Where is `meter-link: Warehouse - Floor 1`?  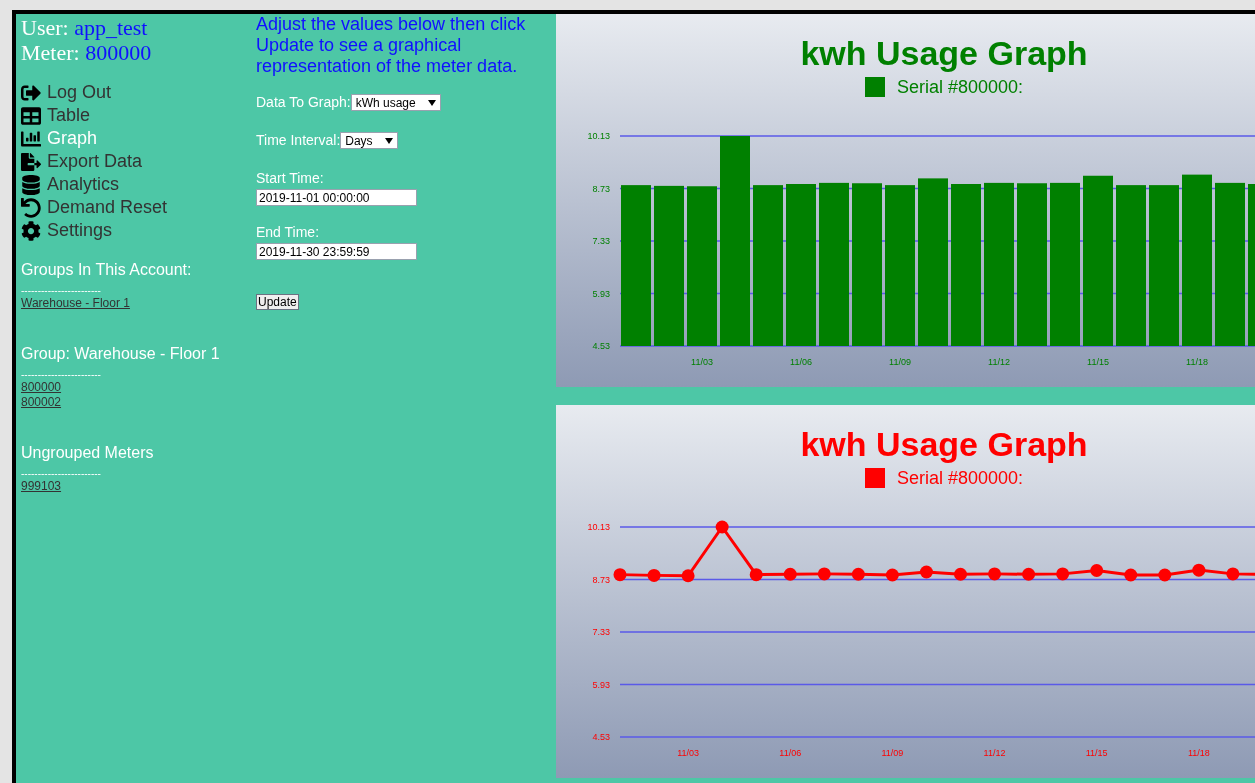 meter-link: Warehouse - Floor 1 is located at coordinates (75, 303).